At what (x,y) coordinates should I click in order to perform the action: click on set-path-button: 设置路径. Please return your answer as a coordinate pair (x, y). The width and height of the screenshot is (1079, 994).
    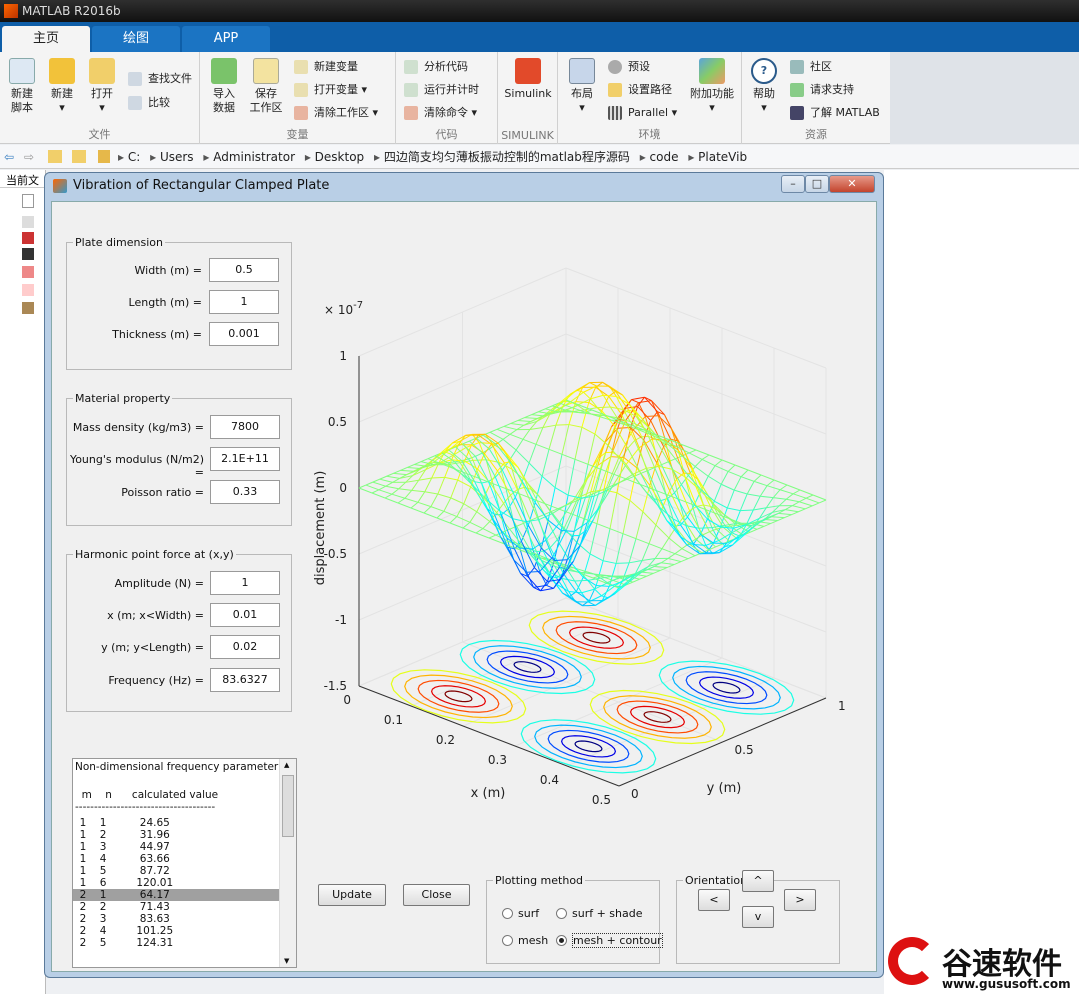
    Looking at the image, I should click on (640, 90).